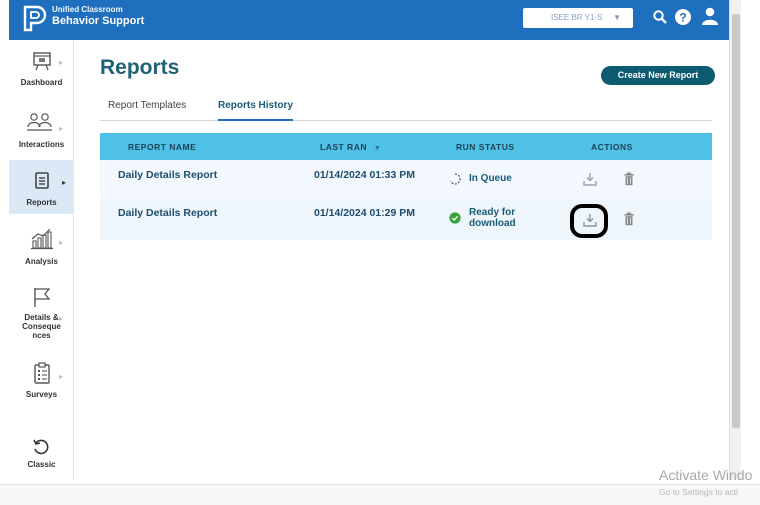 Image resolution: width=760 pixels, height=505 pixels. What do you see at coordinates (658, 75) in the screenshot?
I see `create-new-report-button: Create New Report` at bounding box center [658, 75].